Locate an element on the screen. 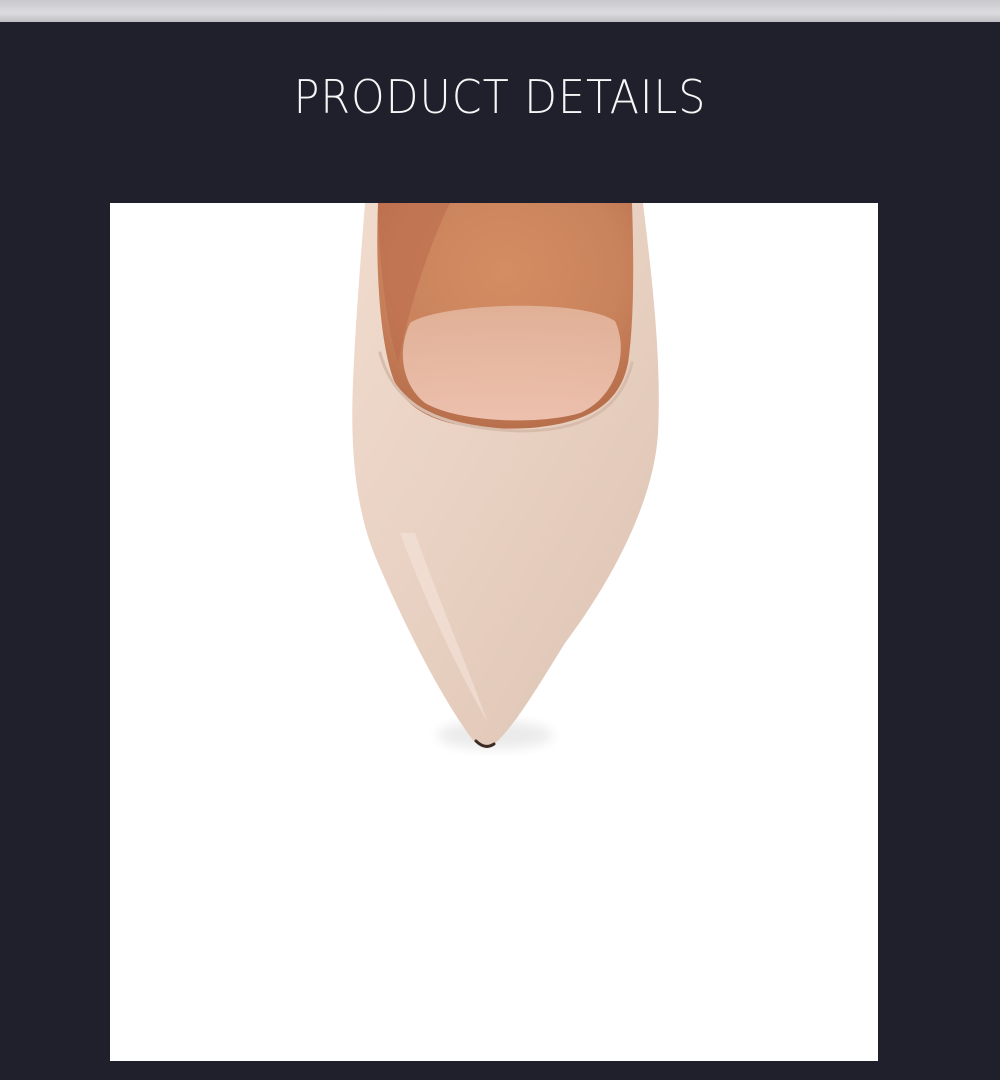  page-title: PRODUCT DETAILS is located at coordinates (500, 97).